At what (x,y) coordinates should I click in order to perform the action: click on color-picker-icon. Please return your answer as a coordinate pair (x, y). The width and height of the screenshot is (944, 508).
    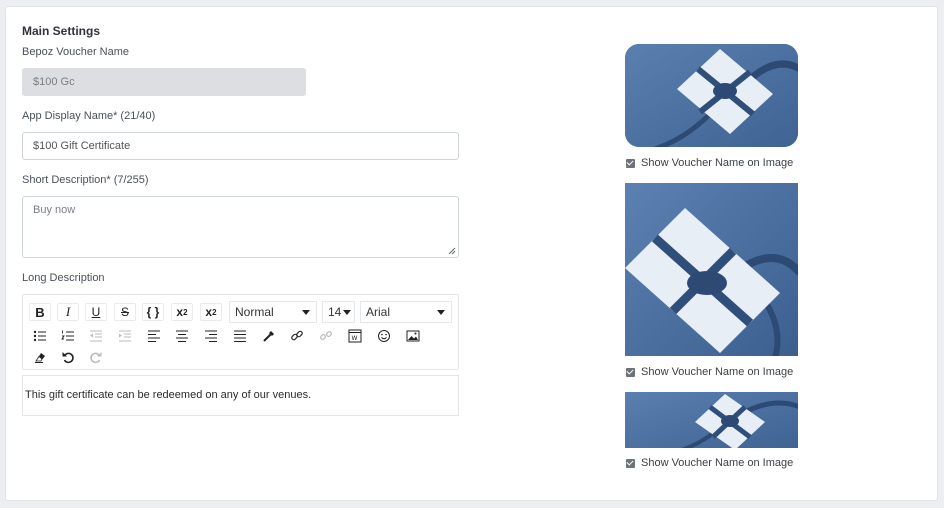
    Looking at the image, I should click on (269, 336).